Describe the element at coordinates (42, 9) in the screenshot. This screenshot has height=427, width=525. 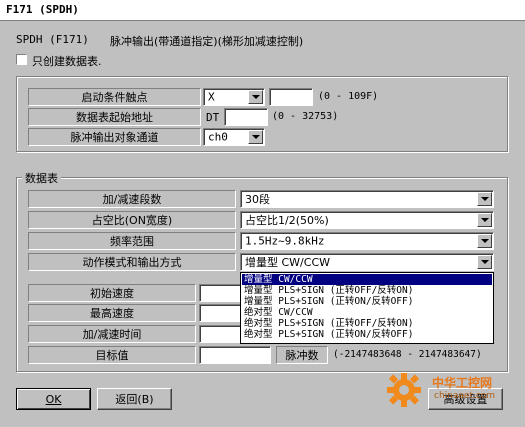
I see `window-title: F171 (SPDH)` at that location.